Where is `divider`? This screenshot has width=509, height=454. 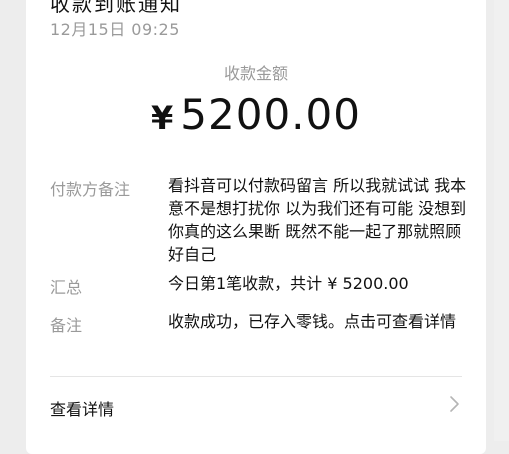 divider is located at coordinates (256, 376).